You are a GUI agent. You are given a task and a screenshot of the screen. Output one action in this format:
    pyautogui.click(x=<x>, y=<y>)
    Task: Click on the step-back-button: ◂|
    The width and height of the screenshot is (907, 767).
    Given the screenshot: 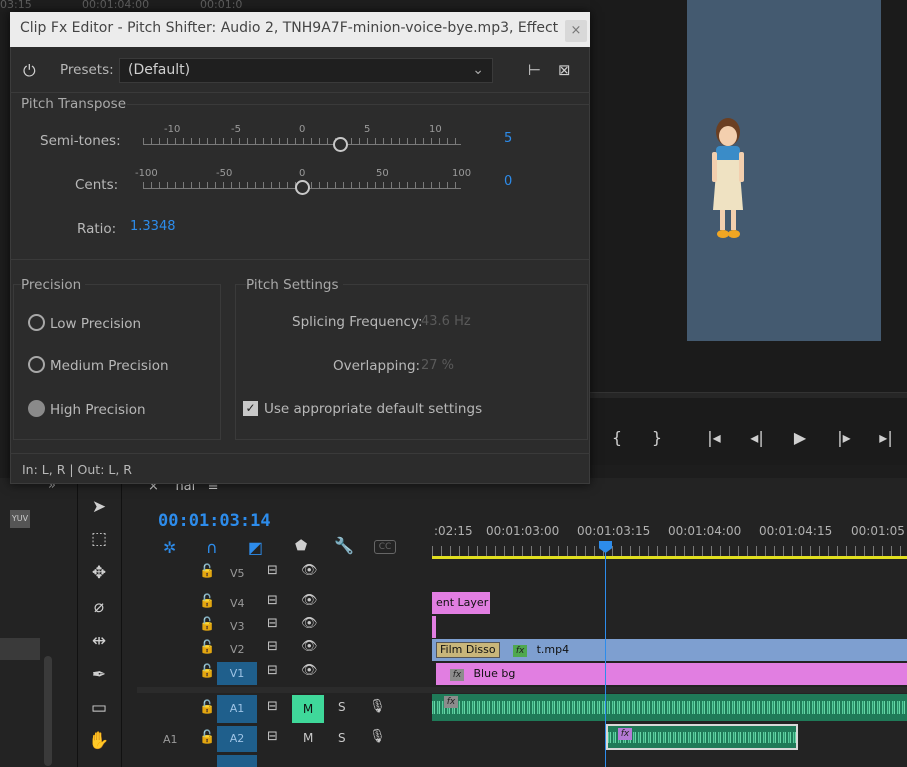 What is the action you would take?
    pyautogui.click(x=757, y=437)
    